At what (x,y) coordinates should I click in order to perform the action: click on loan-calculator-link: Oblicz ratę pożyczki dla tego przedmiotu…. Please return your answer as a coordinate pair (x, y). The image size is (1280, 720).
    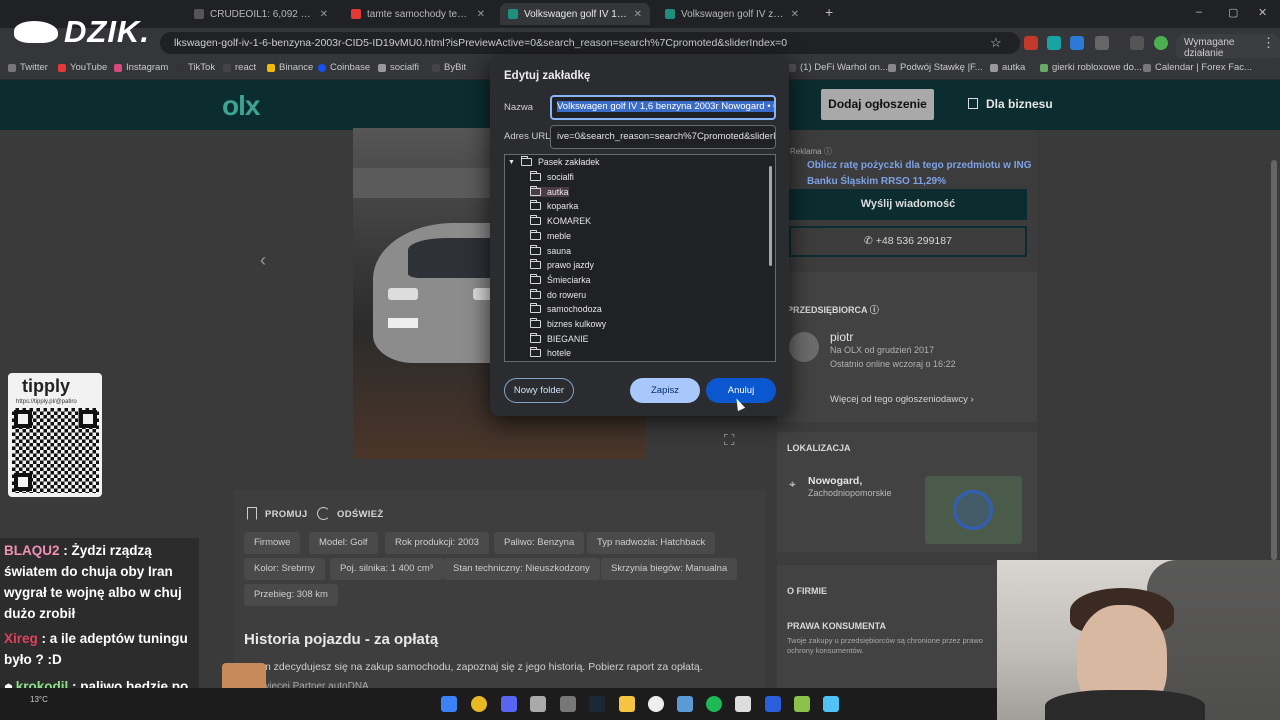
    Looking at the image, I should click on (919, 174).